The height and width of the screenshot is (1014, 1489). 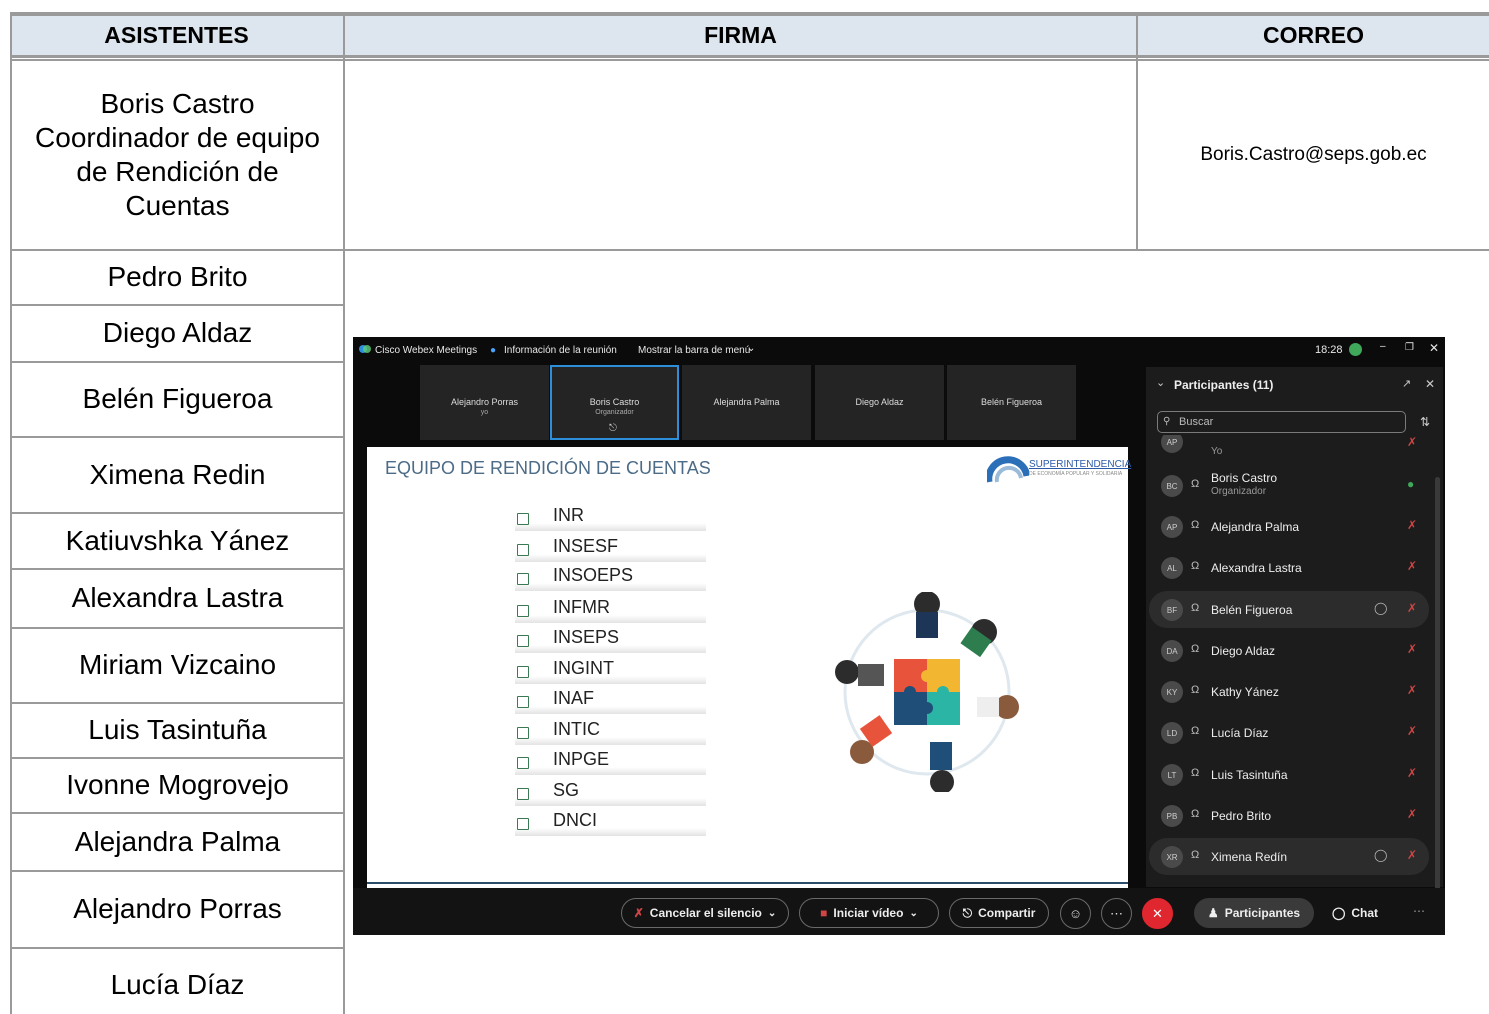 I want to click on share-button: ⎋ Compartir, so click(x=999, y=913).